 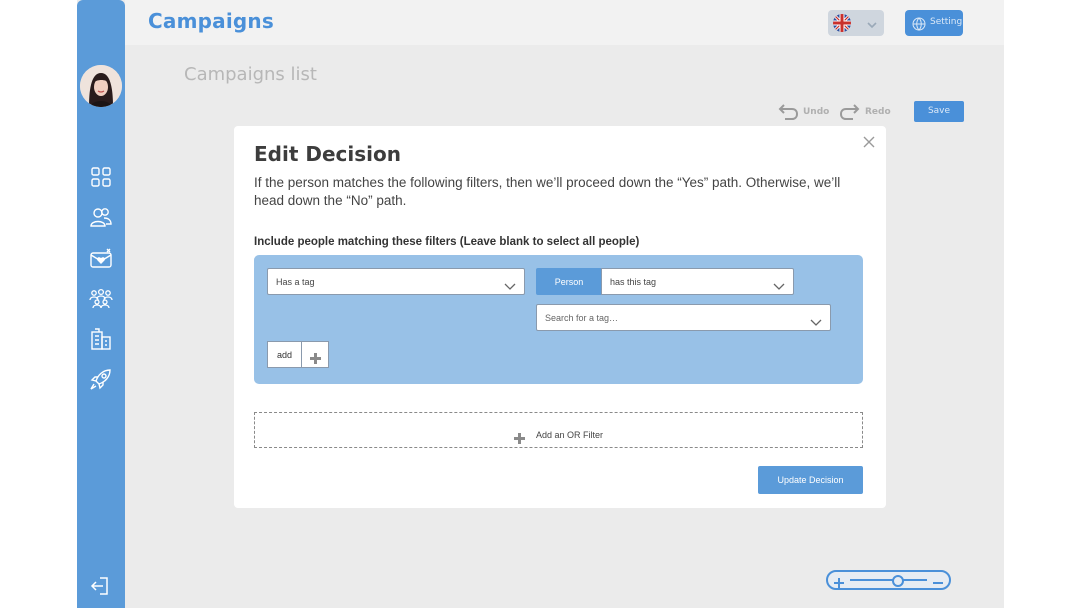 I want to click on update-decision-label: Update Decision, so click(x=810, y=480).